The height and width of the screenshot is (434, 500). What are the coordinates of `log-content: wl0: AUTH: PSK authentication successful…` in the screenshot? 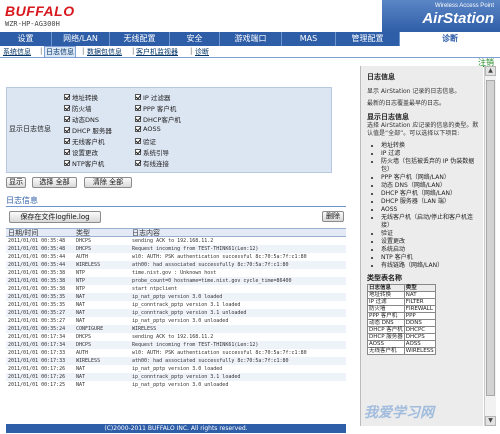 It's located at (219, 257).